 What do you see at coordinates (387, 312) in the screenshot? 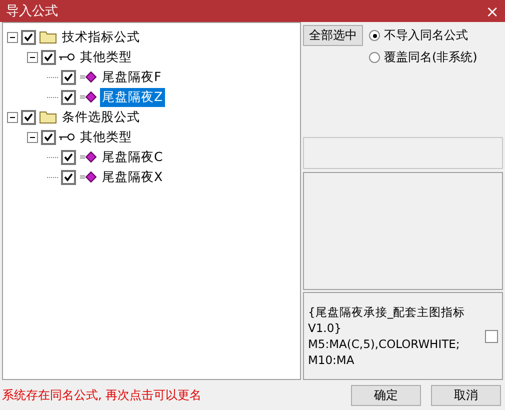
I see `preview-line: {尾盘隔夜承接_配套主图指标` at bounding box center [387, 312].